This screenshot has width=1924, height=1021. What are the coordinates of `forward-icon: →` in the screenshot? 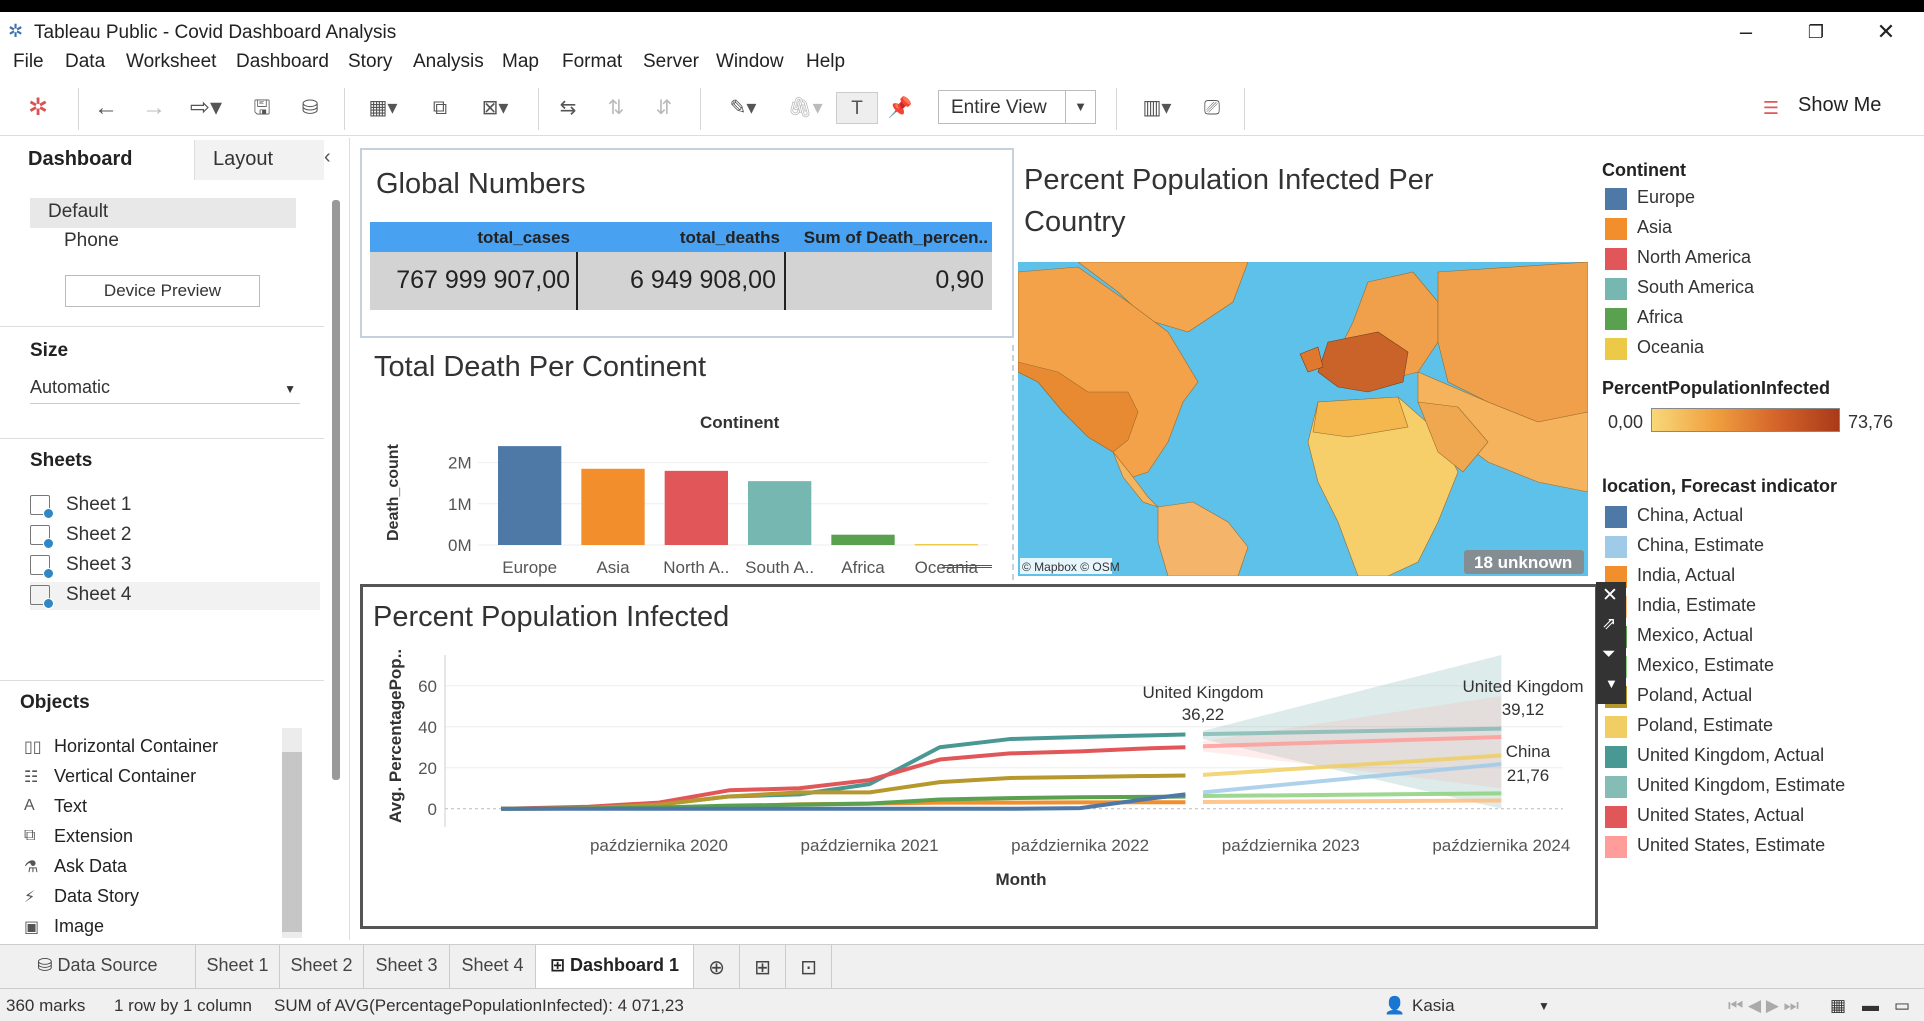 It's located at (154, 108).